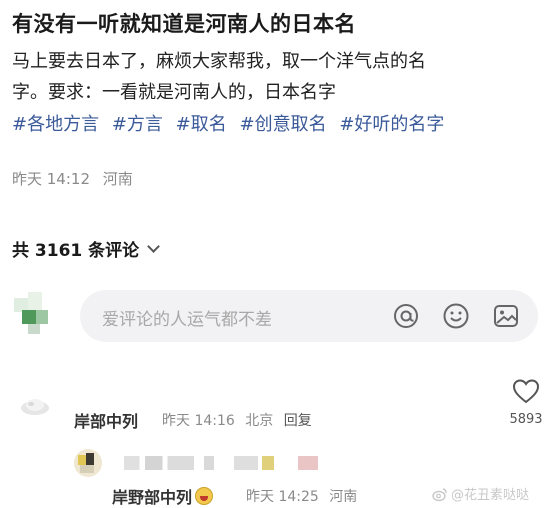  I want to click on comment-count-toggle: 共 3161 条评论, so click(86, 248).